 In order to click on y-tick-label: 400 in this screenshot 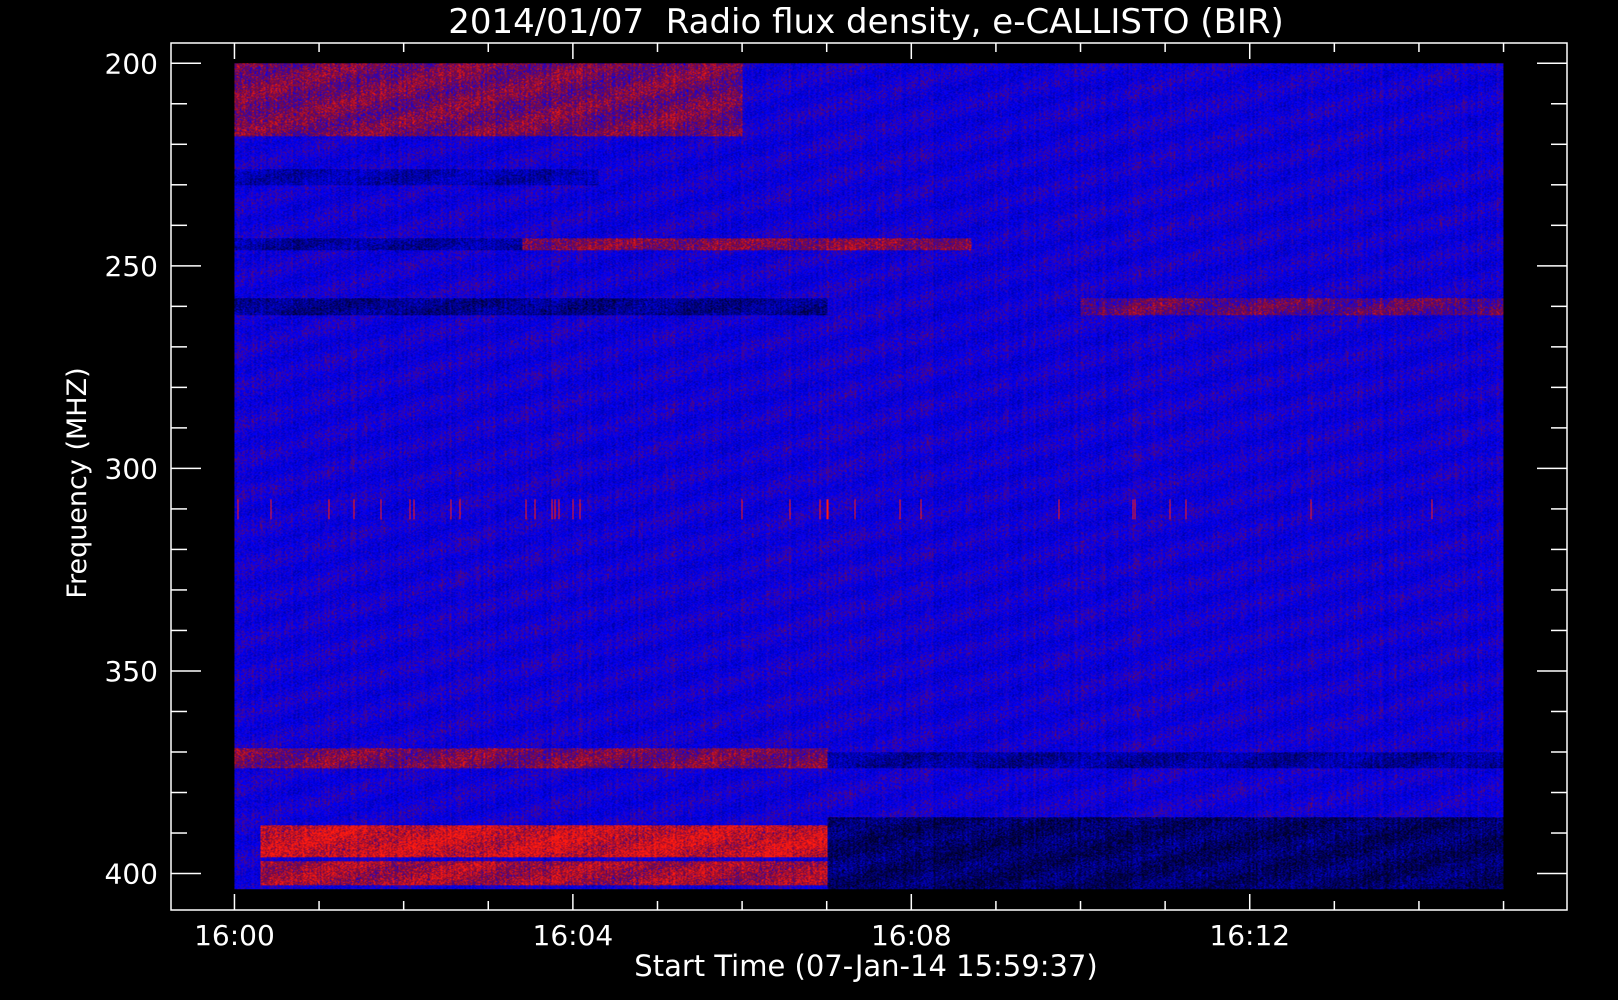, I will do `click(131, 874)`.